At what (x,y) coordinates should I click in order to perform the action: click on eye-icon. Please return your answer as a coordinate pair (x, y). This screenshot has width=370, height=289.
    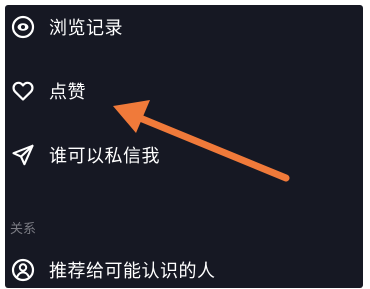
    Looking at the image, I should click on (23, 27).